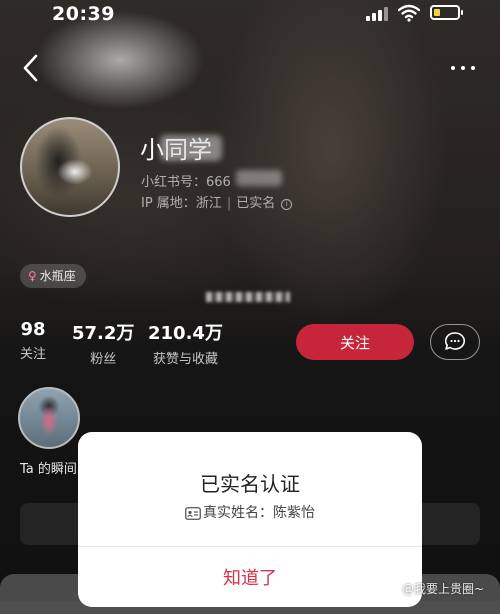  I want to click on zodiac-tag: ♀ 水瓶座, so click(53, 276).